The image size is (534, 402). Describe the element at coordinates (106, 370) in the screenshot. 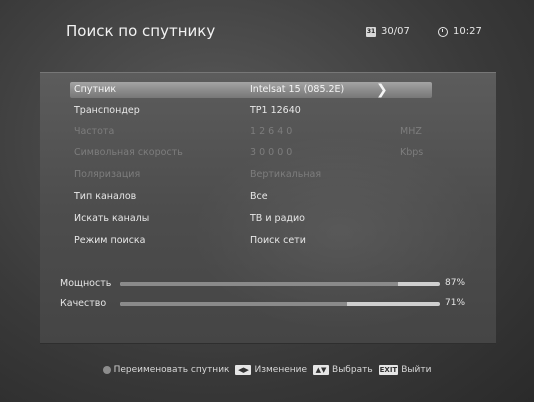

I see `green-dot-icon` at that location.